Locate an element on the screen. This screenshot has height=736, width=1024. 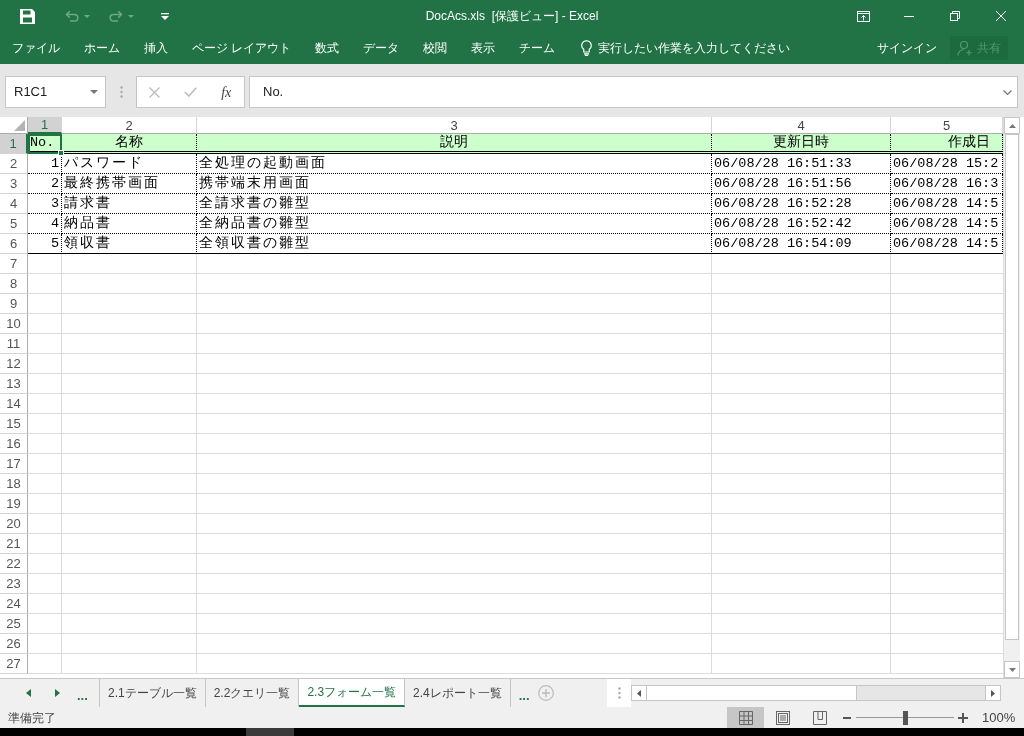
restore-icon is located at coordinates (955, 16).